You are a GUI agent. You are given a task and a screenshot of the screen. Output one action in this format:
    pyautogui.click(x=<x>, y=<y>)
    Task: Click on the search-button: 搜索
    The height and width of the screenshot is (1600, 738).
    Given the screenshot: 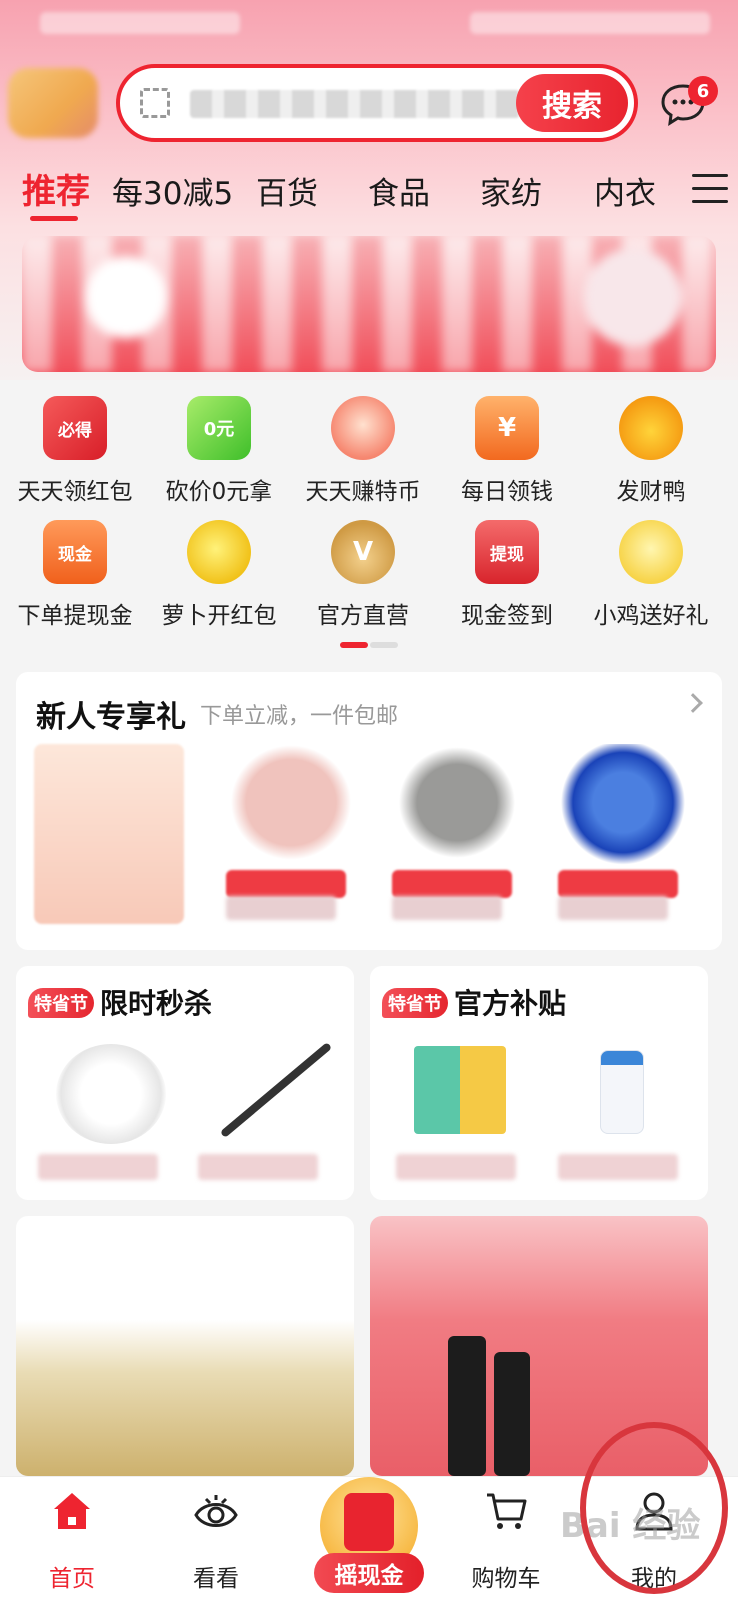 What is the action you would take?
    pyautogui.click(x=572, y=103)
    